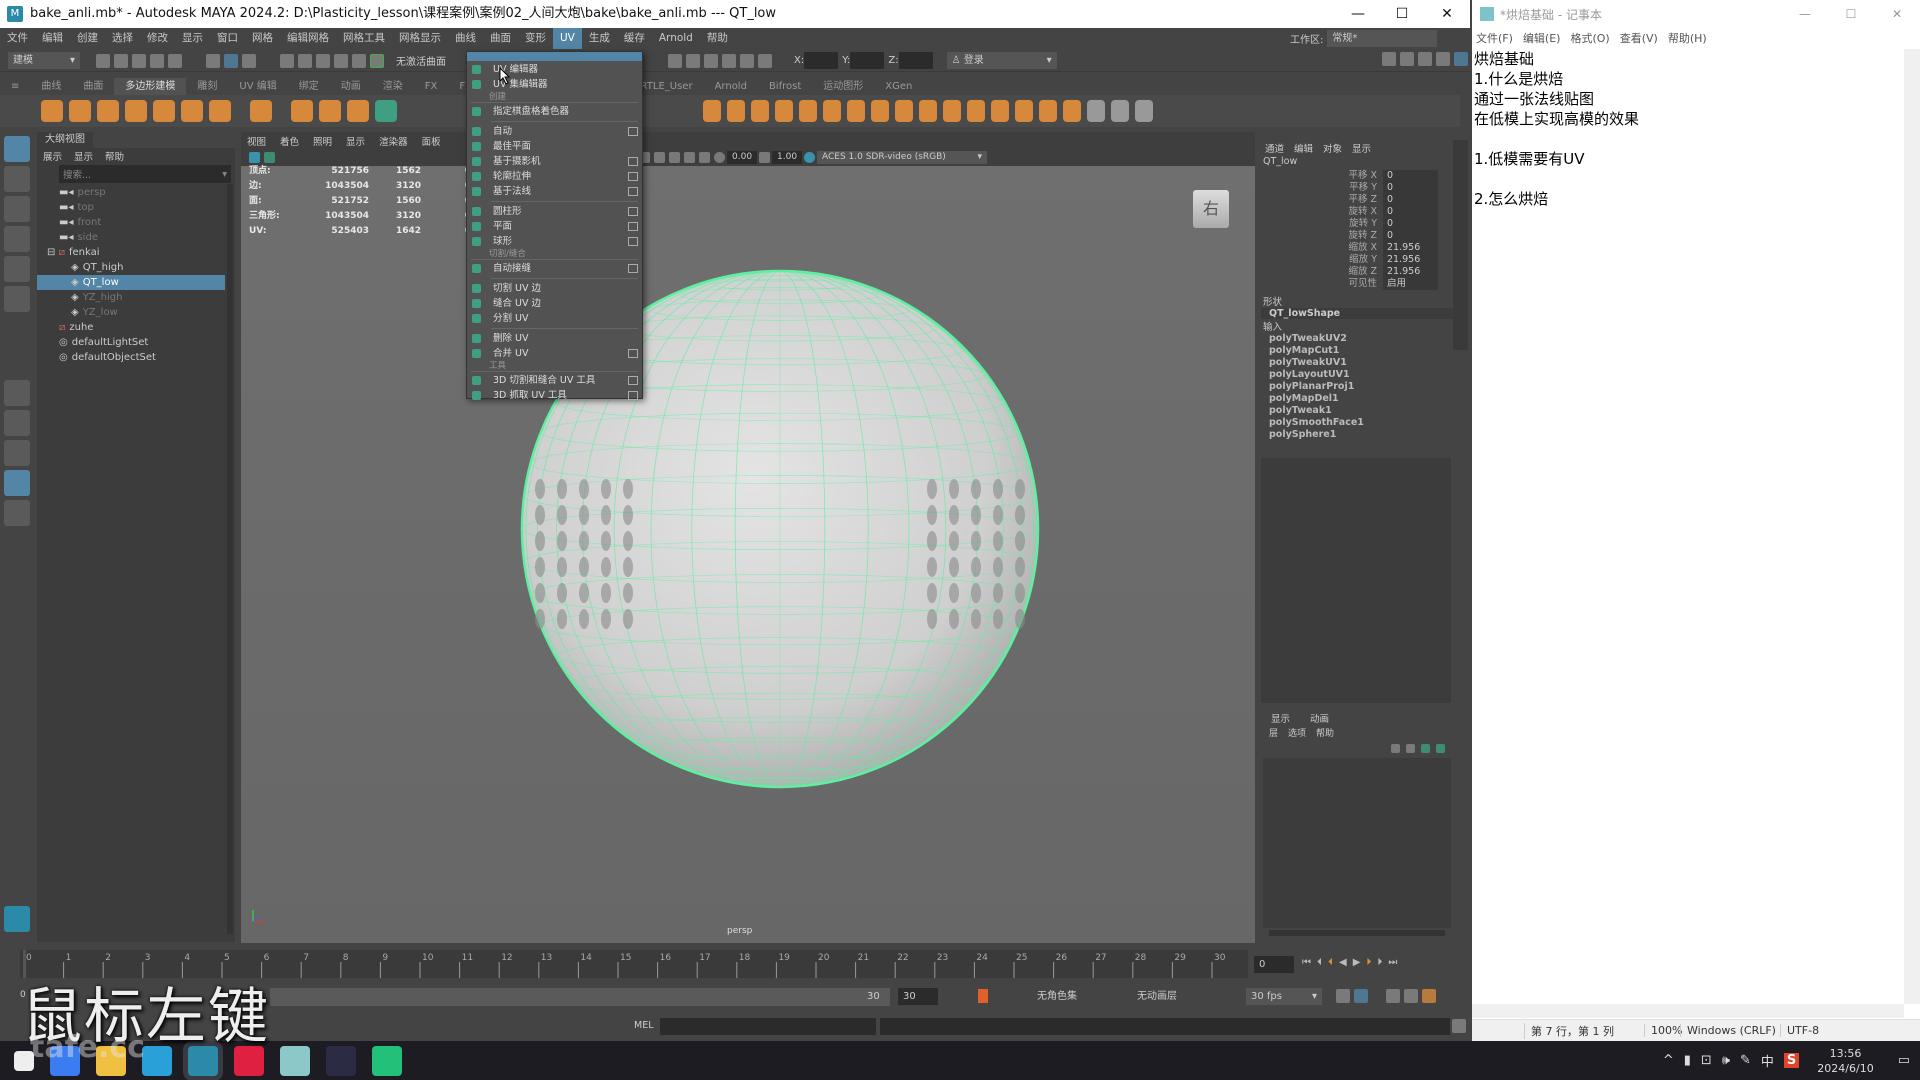 This screenshot has width=1920, height=1080. I want to click on viewport-menu: 视图, so click(256, 141).